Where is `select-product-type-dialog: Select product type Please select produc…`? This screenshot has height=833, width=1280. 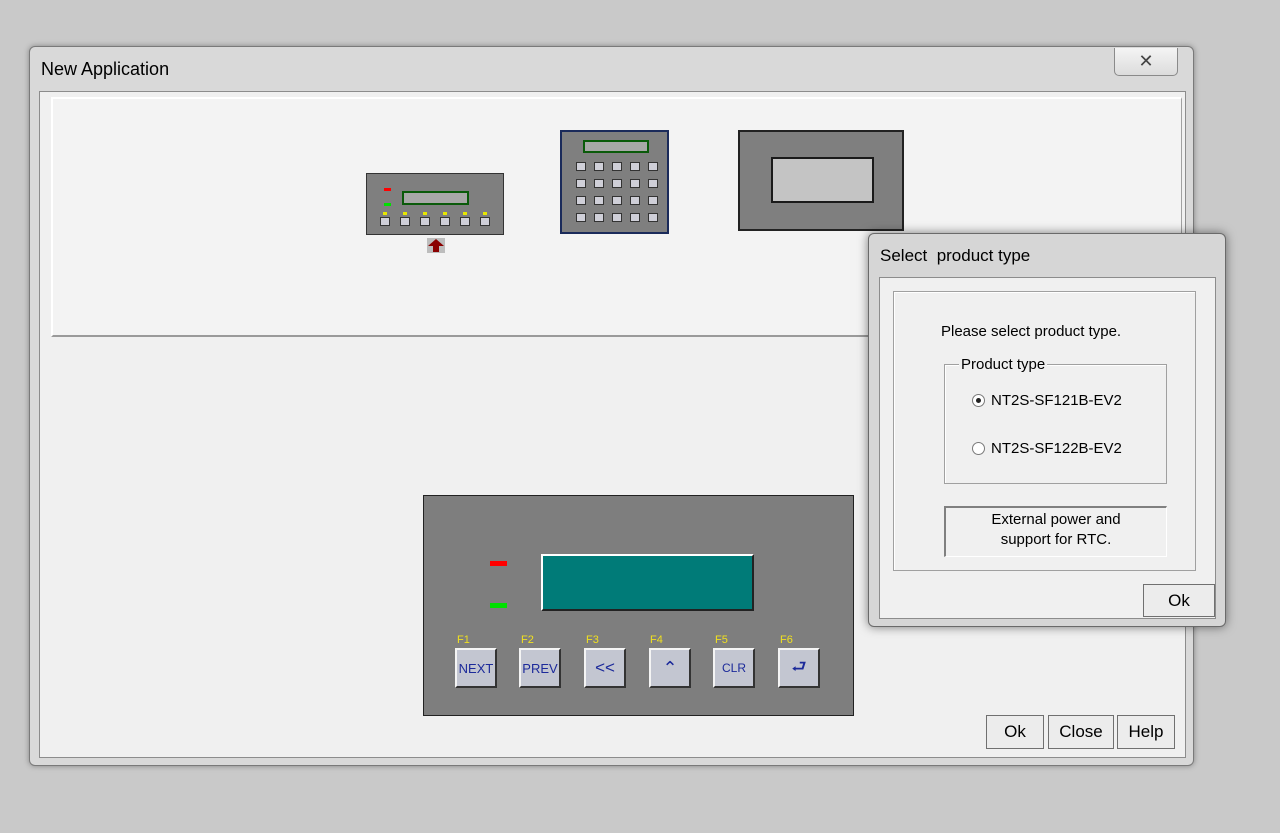
select-product-type-dialog: Select product type Please select produc… is located at coordinates (1047, 430).